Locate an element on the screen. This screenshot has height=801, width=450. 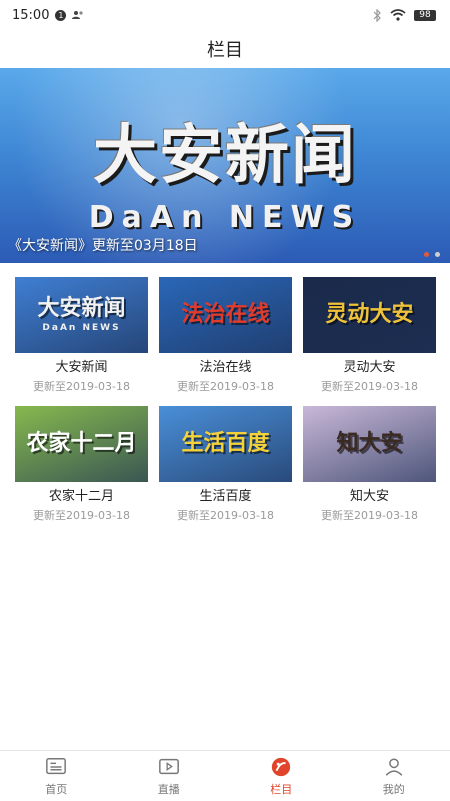
program-thumbnail: 大安新闻 DaAn NEWS is located at coordinates (81, 315).